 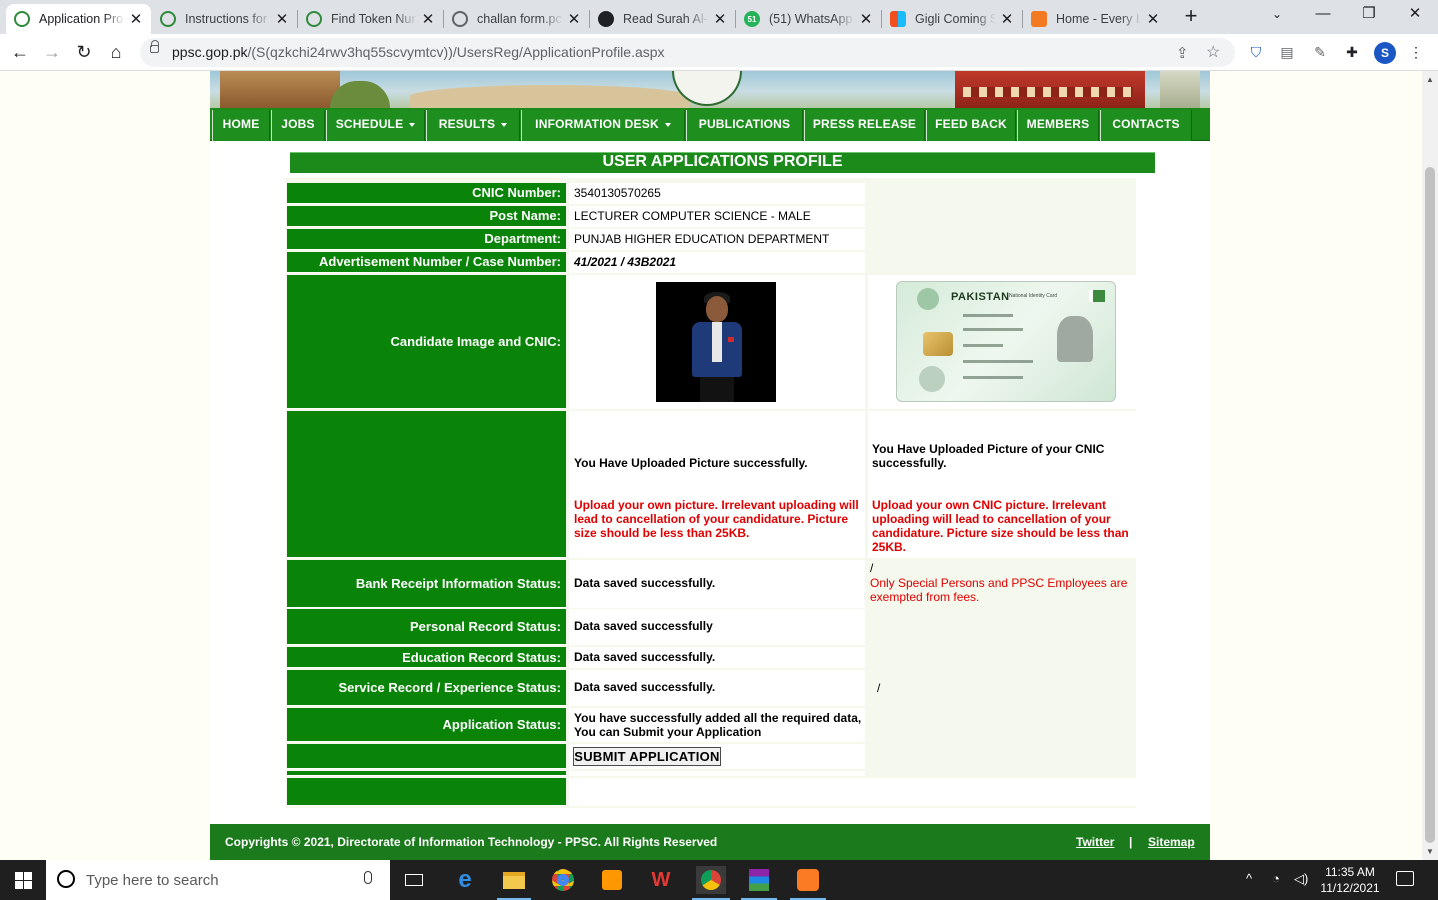 I want to click on tab-application-profile: Application Pro ✕, so click(x=78, y=19).